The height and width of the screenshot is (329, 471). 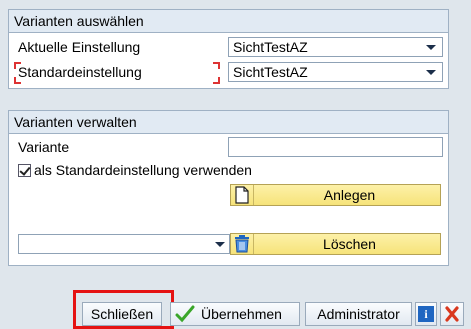 I want to click on cancel-button, so click(x=452, y=314).